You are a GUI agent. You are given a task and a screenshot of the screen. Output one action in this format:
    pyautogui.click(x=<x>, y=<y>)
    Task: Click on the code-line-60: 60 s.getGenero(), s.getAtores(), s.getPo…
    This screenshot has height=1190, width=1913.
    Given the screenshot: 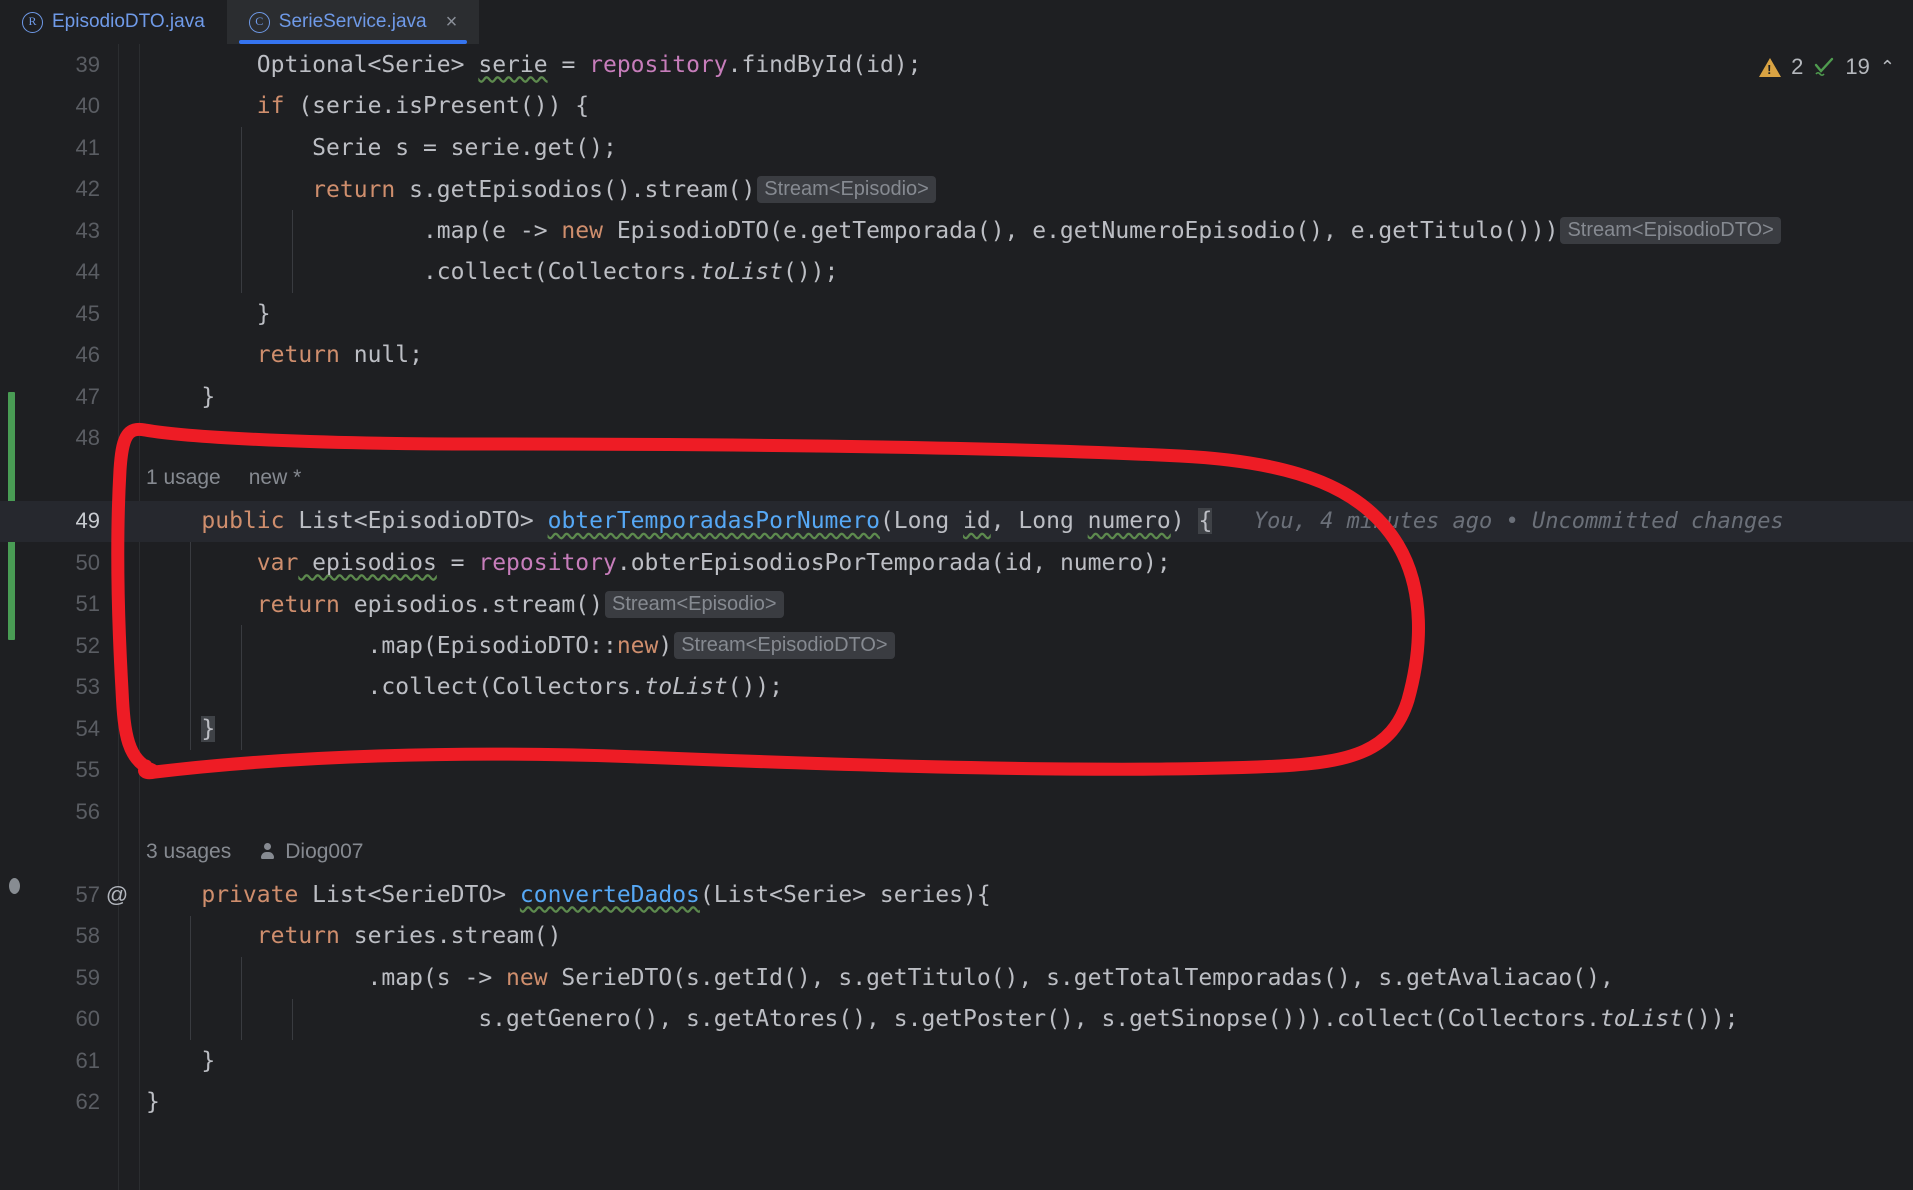 What is the action you would take?
    pyautogui.click(x=956, y=1019)
    